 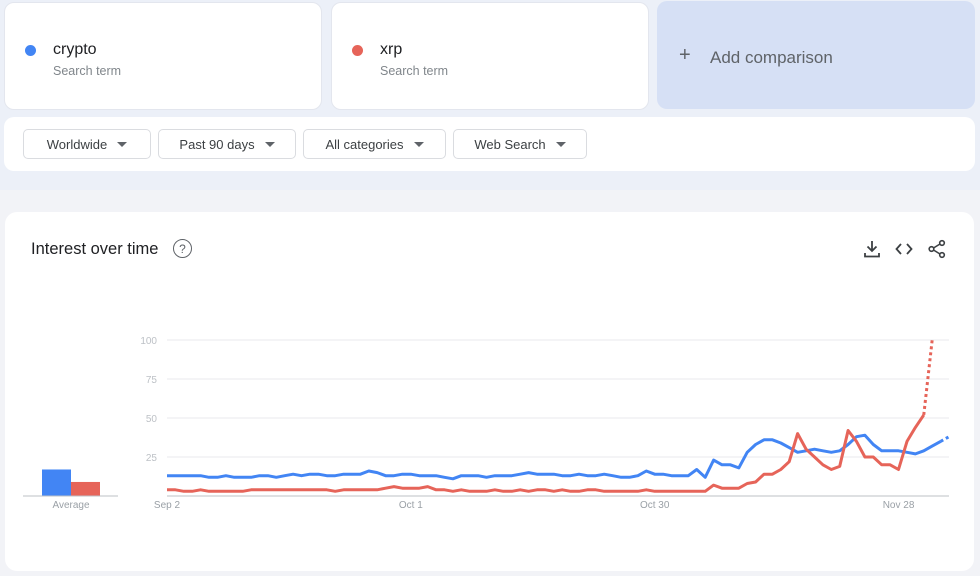 I want to click on time-range-filter-dropdown: Past 90 days, so click(x=227, y=144).